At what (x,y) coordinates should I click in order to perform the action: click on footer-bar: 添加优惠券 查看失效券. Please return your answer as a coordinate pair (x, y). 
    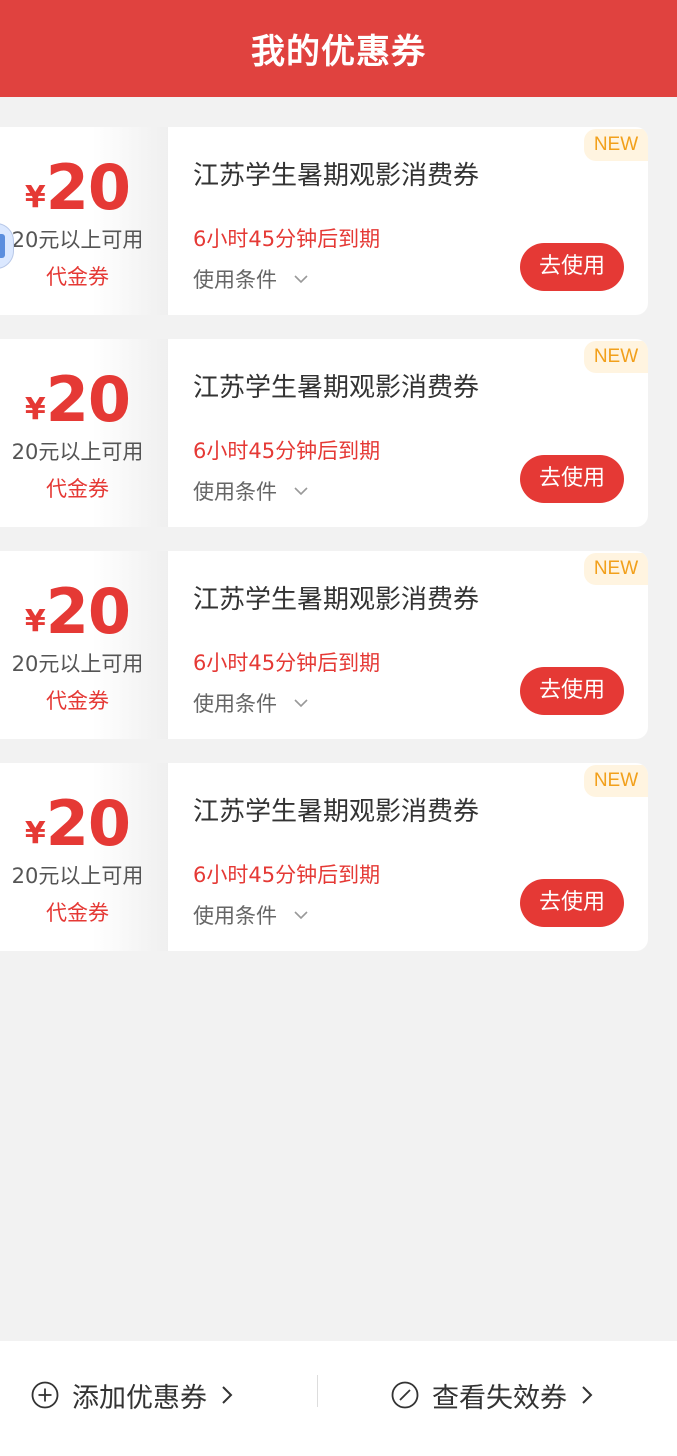
    Looking at the image, I should click on (338, 1398).